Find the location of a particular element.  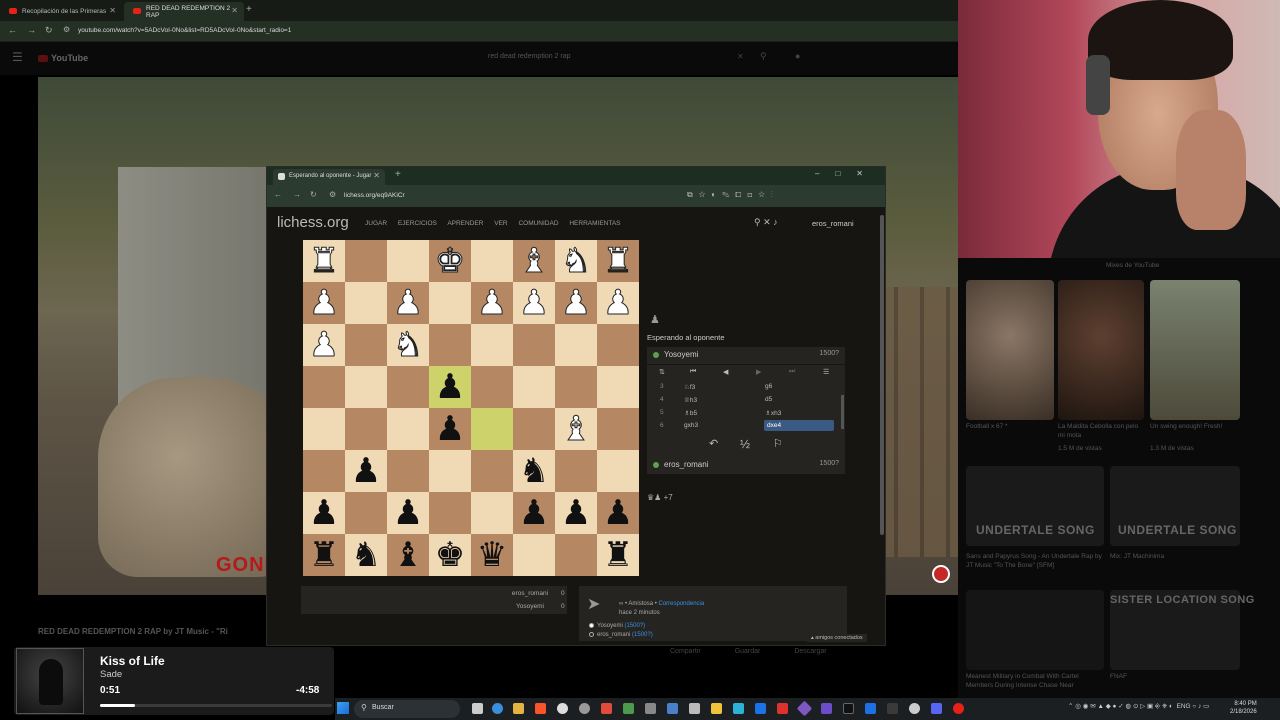

chess-board: ♜ ♚ ♝ ♞ ♜ ♟ ♟ ♟ ♟ ♟ ♟ ♟ ♞ ♟ ♟ ♝ ♟ ♞ ♟ ♟ ♟ ♟ ♟ ♜ ♞ ♝ ♚ ♛ ♜ is located at coordinates (471, 408).